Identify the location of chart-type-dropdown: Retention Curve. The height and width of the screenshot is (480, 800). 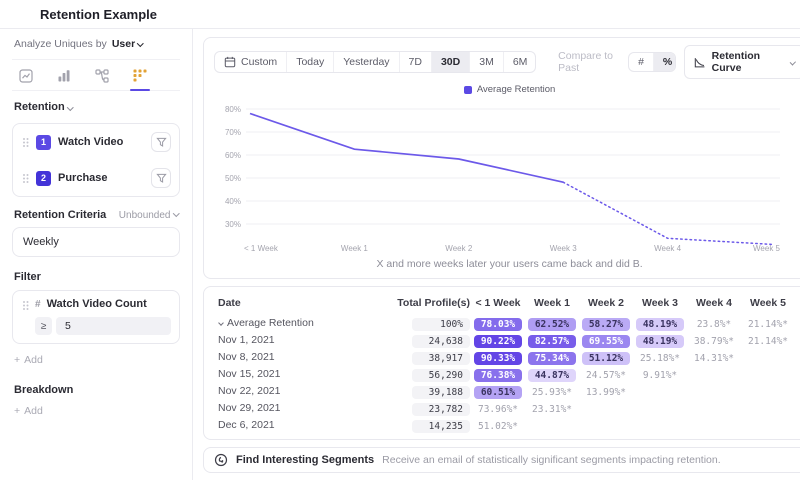
(742, 62).